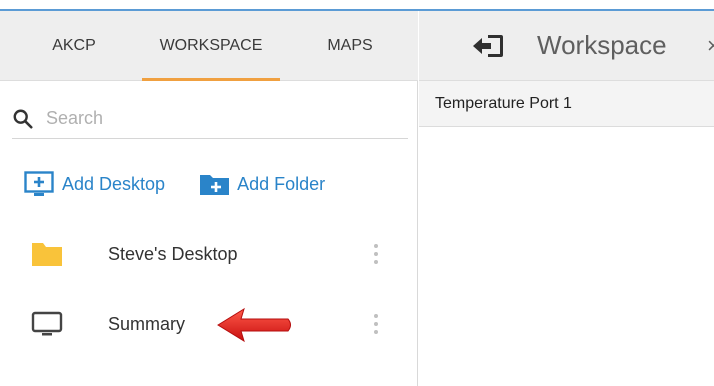 This screenshot has width=714, height=386. I want to click on add-desktop-button: Add Desktop, so click(94, 184).